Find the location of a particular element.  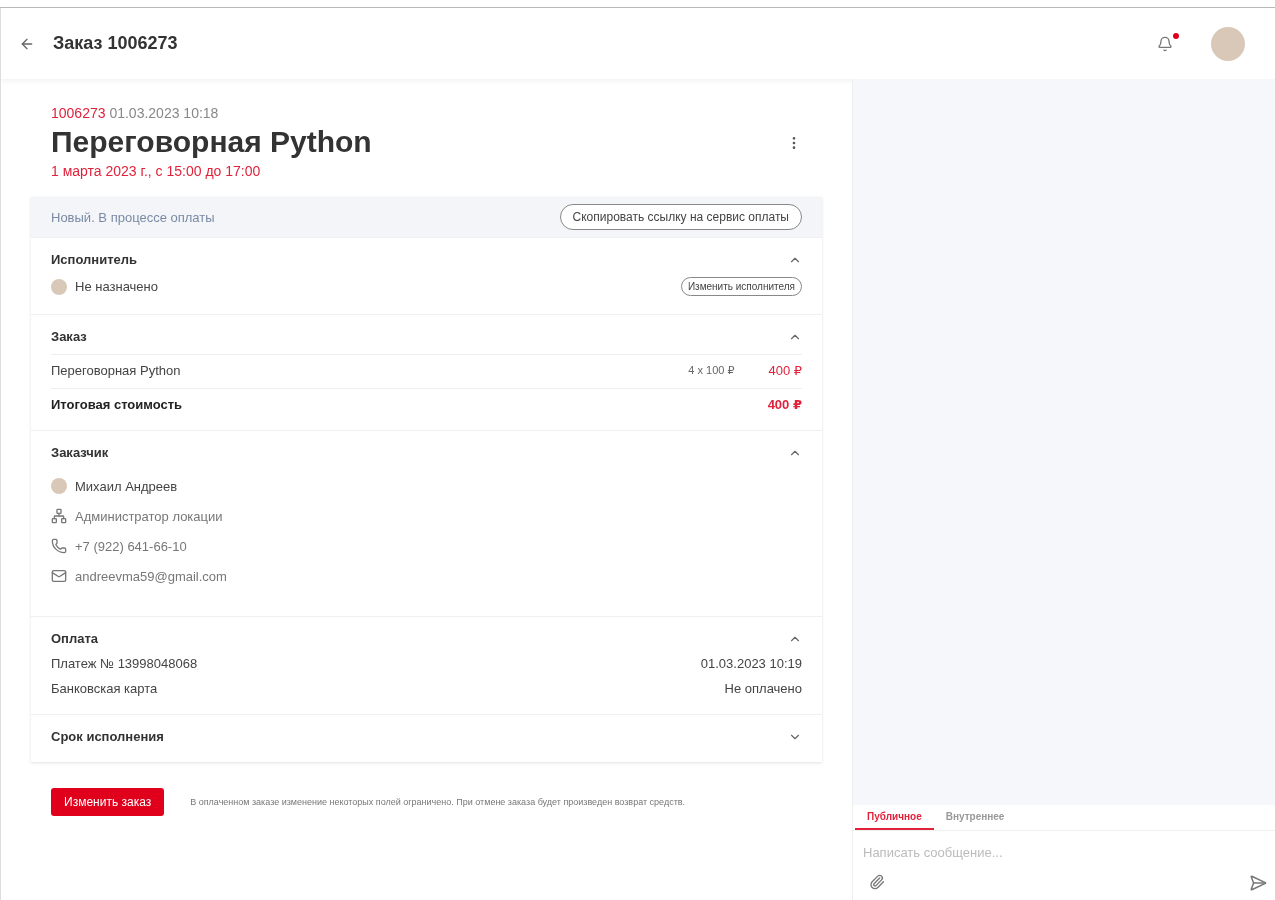

section-title: Заказ is located at coordinates (69, 336).